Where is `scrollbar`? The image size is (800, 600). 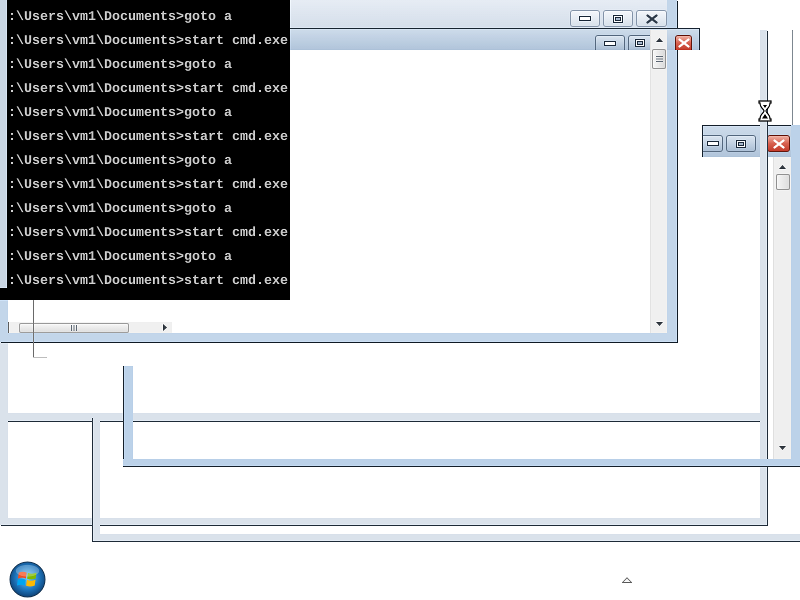 scrollbar is located at coordinates (90, 327).